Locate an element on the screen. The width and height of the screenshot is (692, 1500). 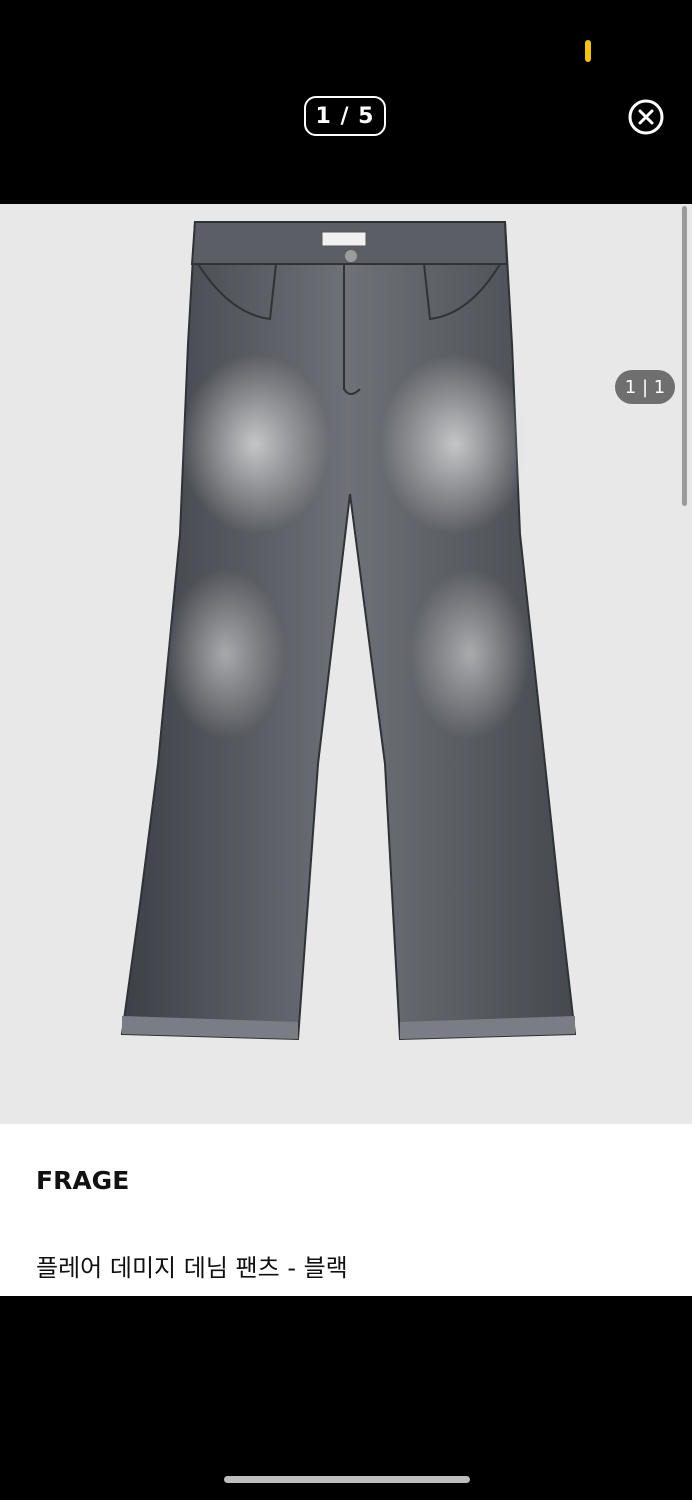
viewer-header: 1 / 5 is located at coordinates (346, 102).